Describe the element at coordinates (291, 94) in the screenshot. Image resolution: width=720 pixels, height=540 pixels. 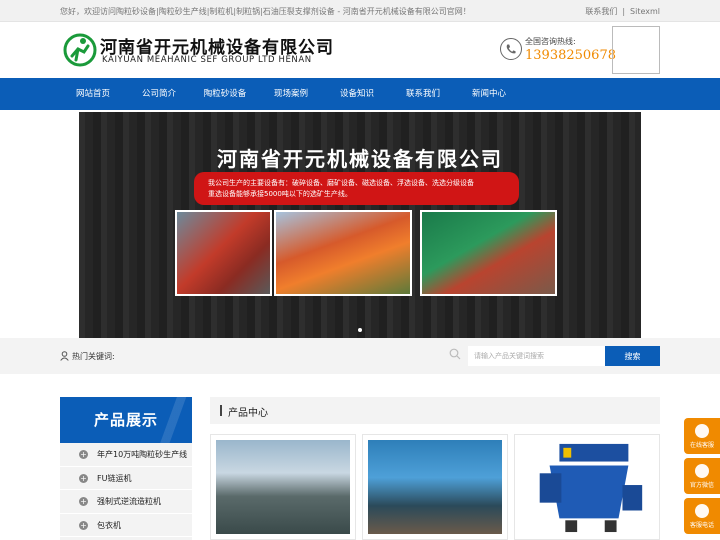
I see `nav-item-cases: 现场案例` at that location.